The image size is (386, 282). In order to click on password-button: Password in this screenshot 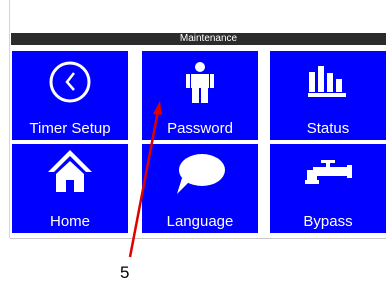, I will do `click(200, 95)`.